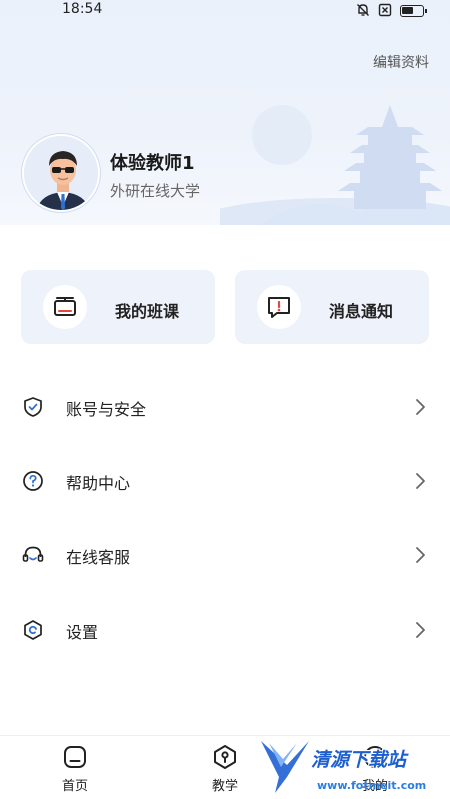 This screenshot has height=799, width=450. What do you see at coordinates (155, 191) in the screenshot?
I see `user-school: 外研在线大学` at bounding box center [155, 191].